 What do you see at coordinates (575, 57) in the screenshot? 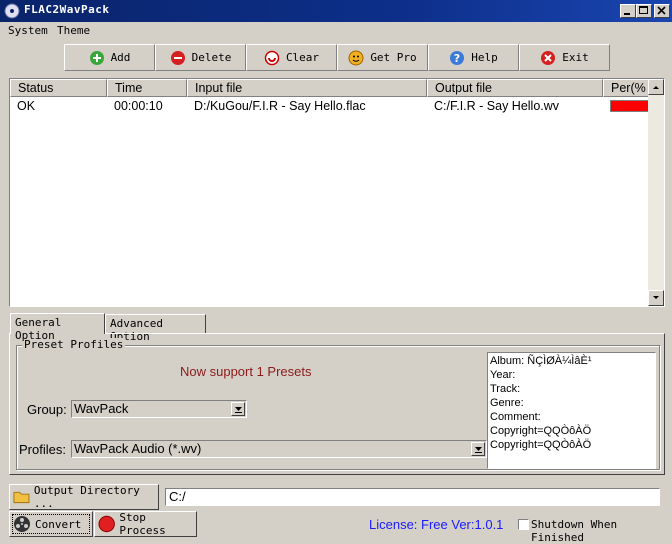
I see `exit-label: Exit` at bounding box center [575, 57].